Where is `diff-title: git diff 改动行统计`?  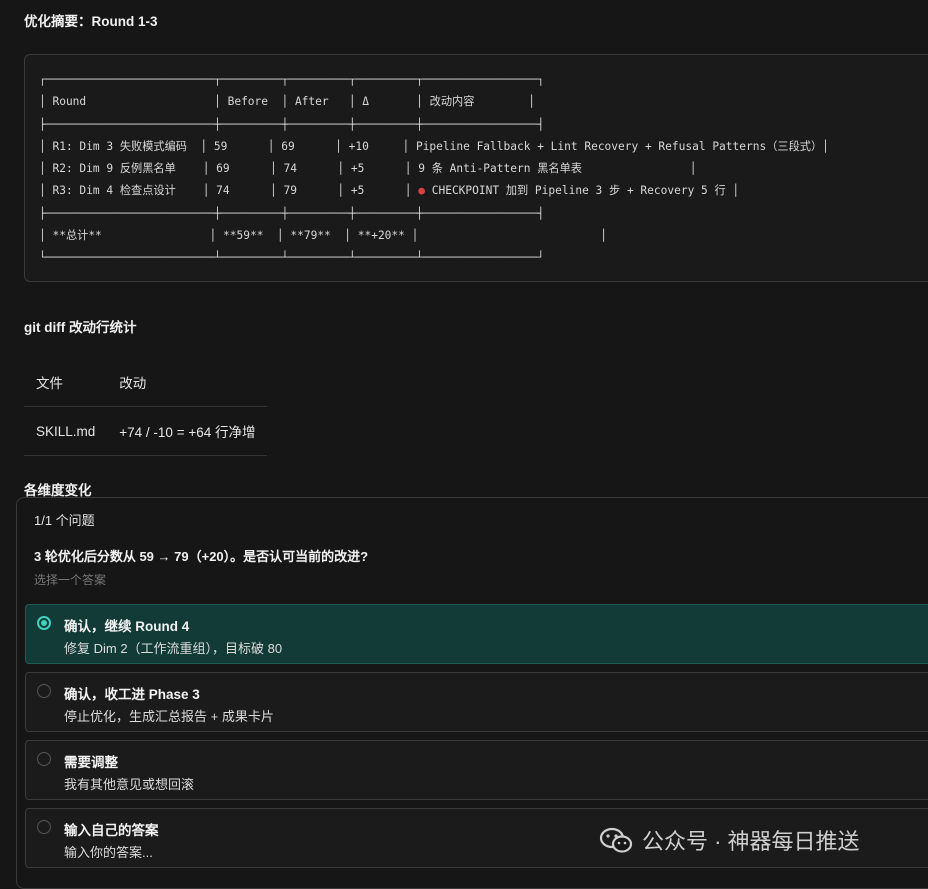 diff-title: git diff 改动行统计 is located at coordinates (80, 327).